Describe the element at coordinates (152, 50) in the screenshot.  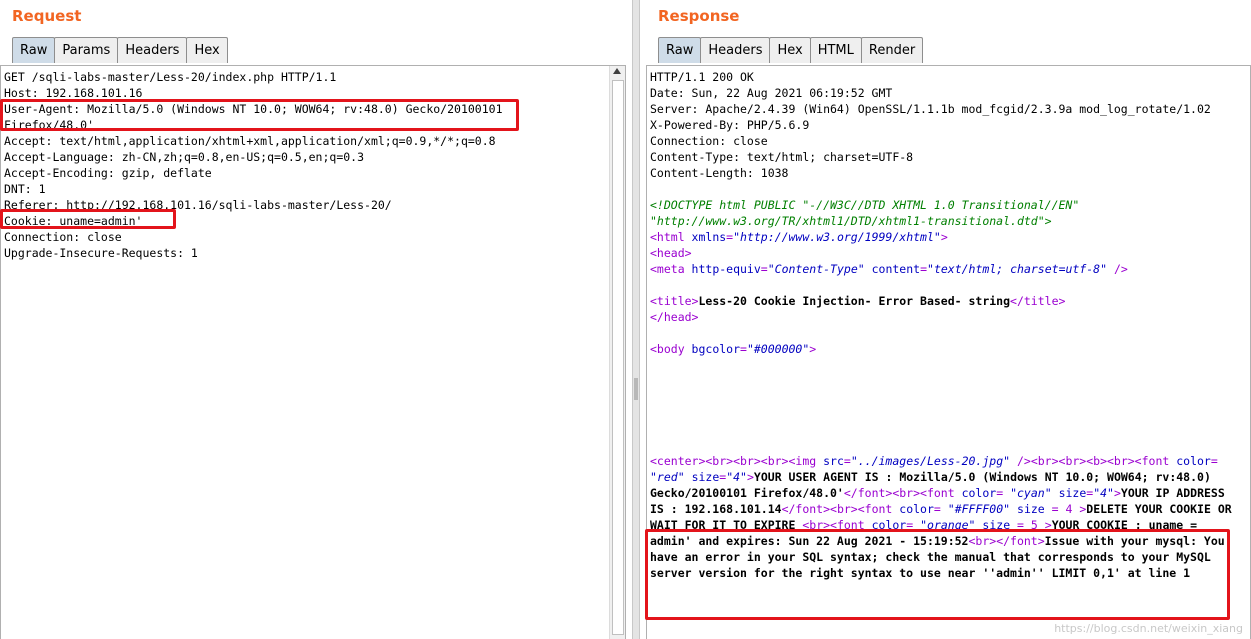
I see `request-tab-headers: Headers` at that location.